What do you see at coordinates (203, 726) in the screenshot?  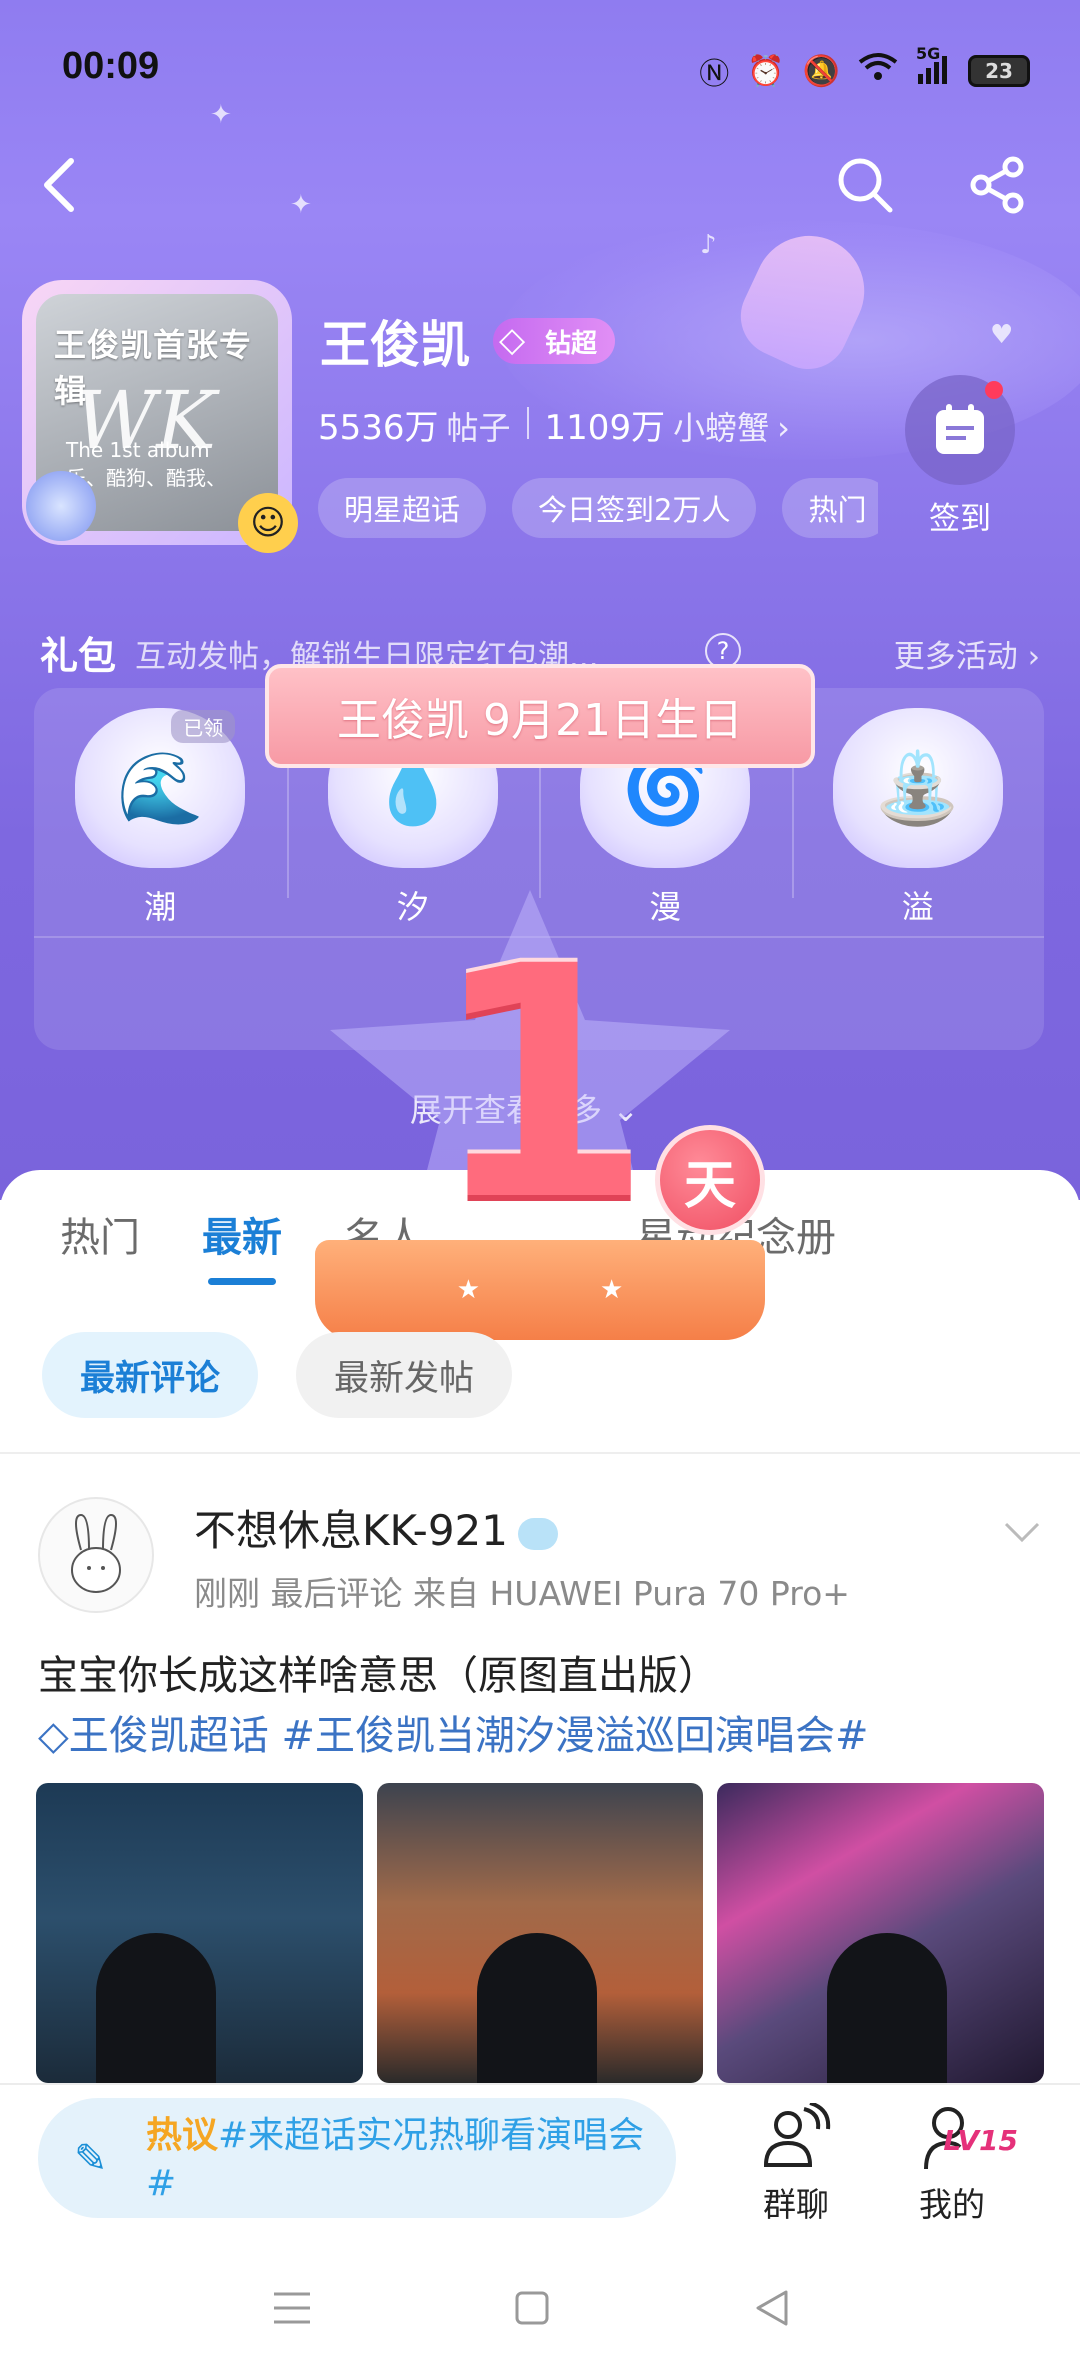 I see `claimed-badge: 已领` at bounding box center [203, 726].